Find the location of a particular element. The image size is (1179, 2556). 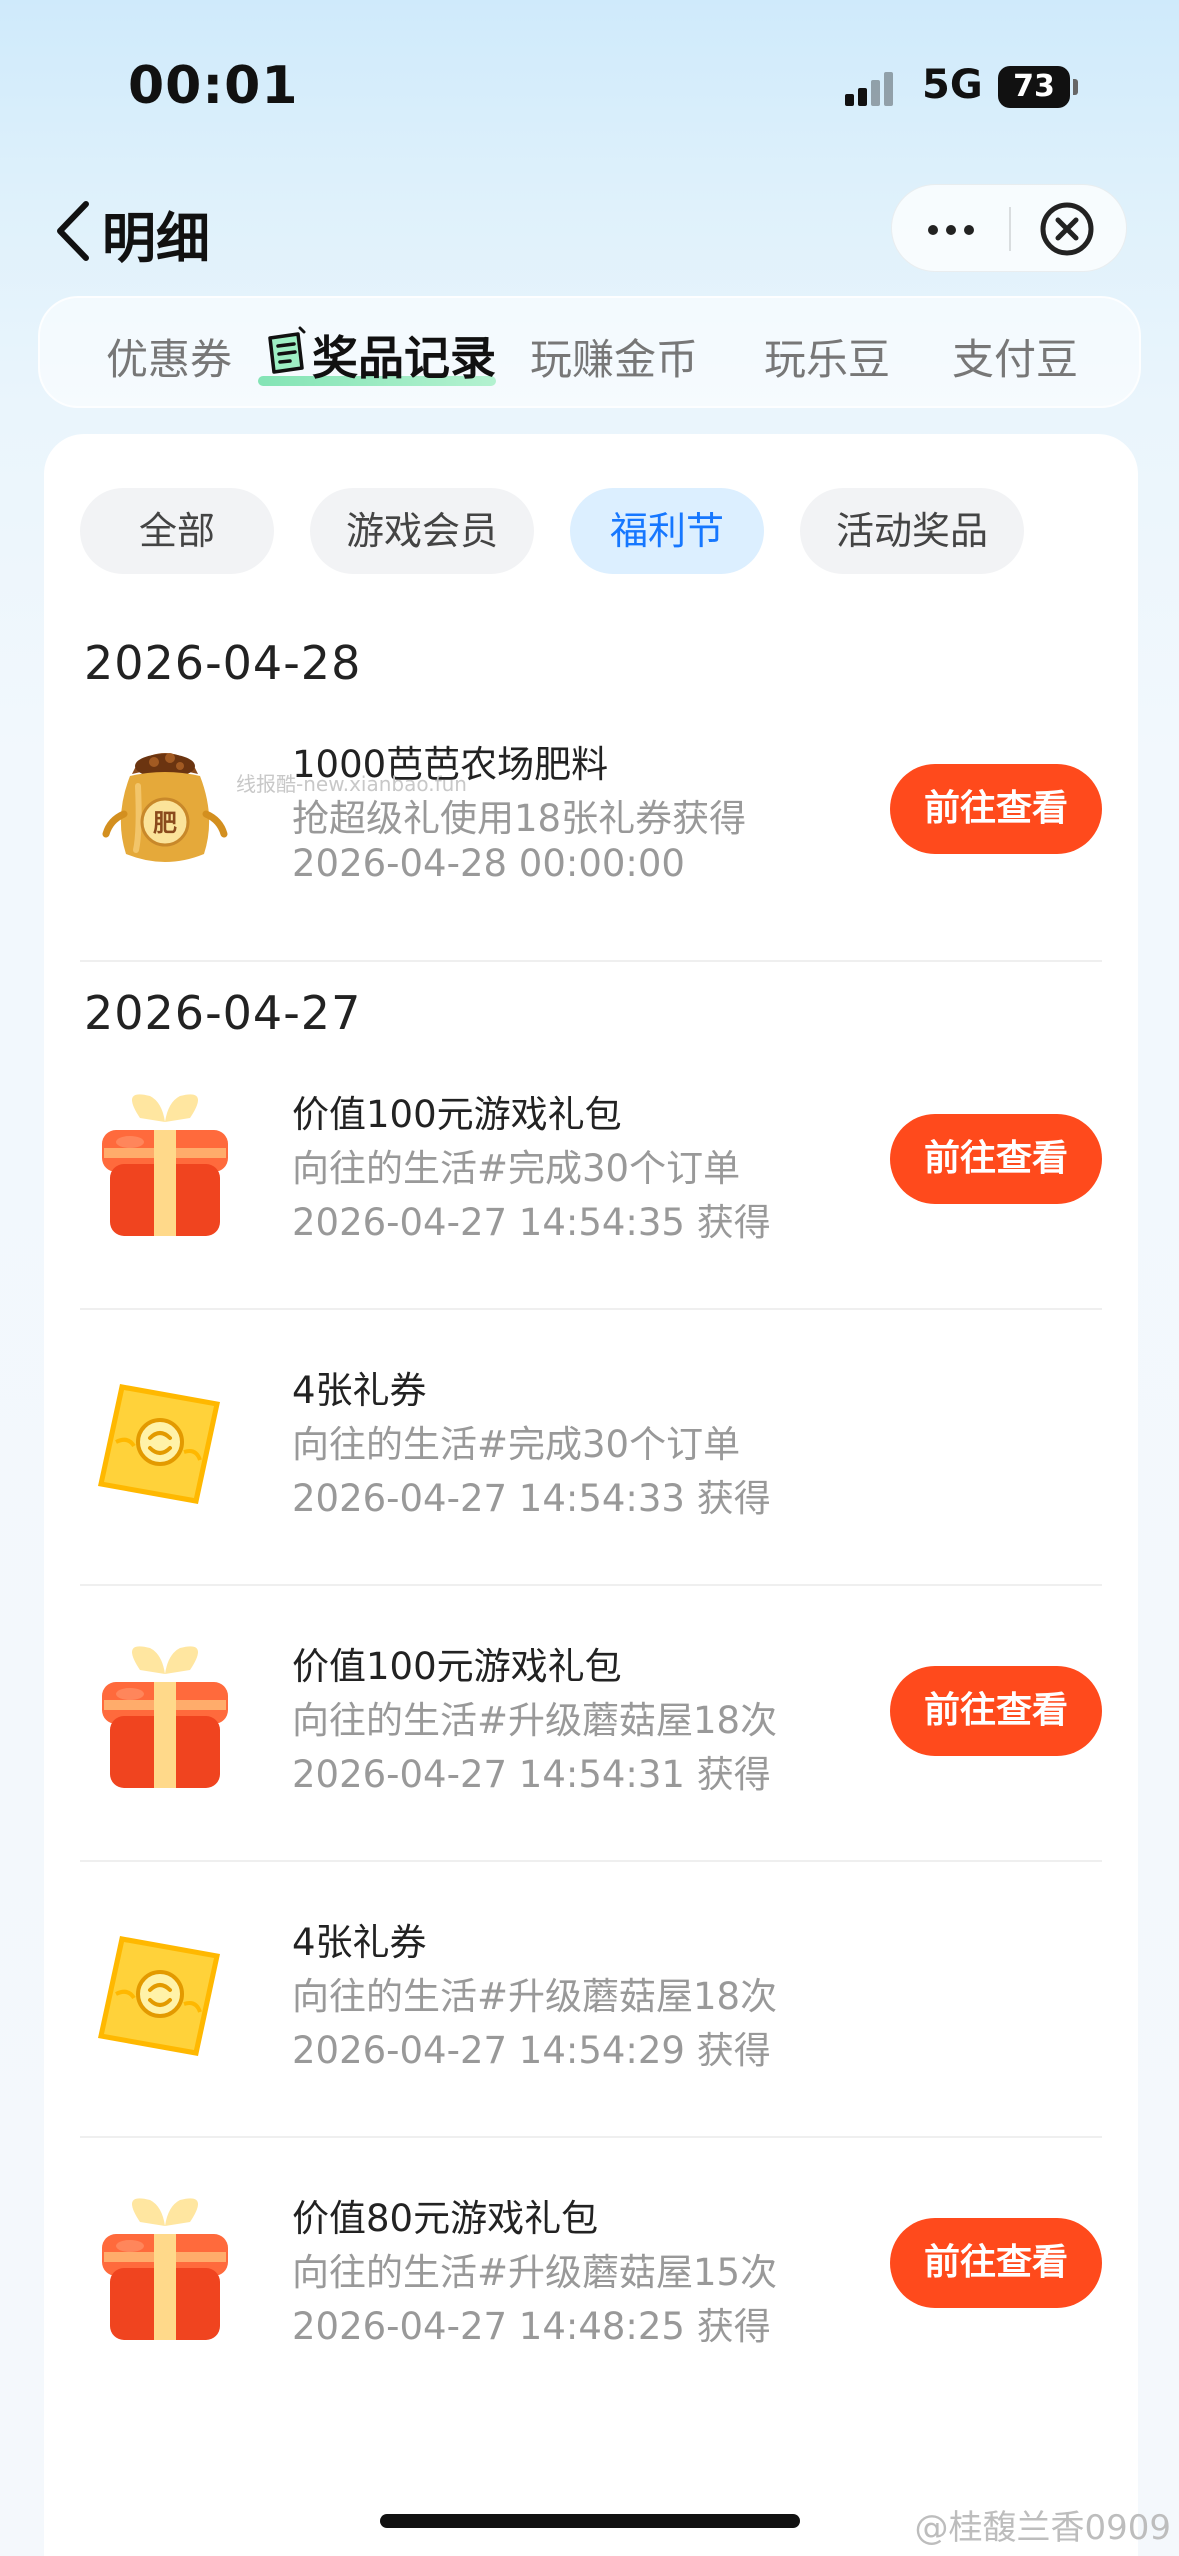

filter-all: 全部 is located at coordinates (177, 531).